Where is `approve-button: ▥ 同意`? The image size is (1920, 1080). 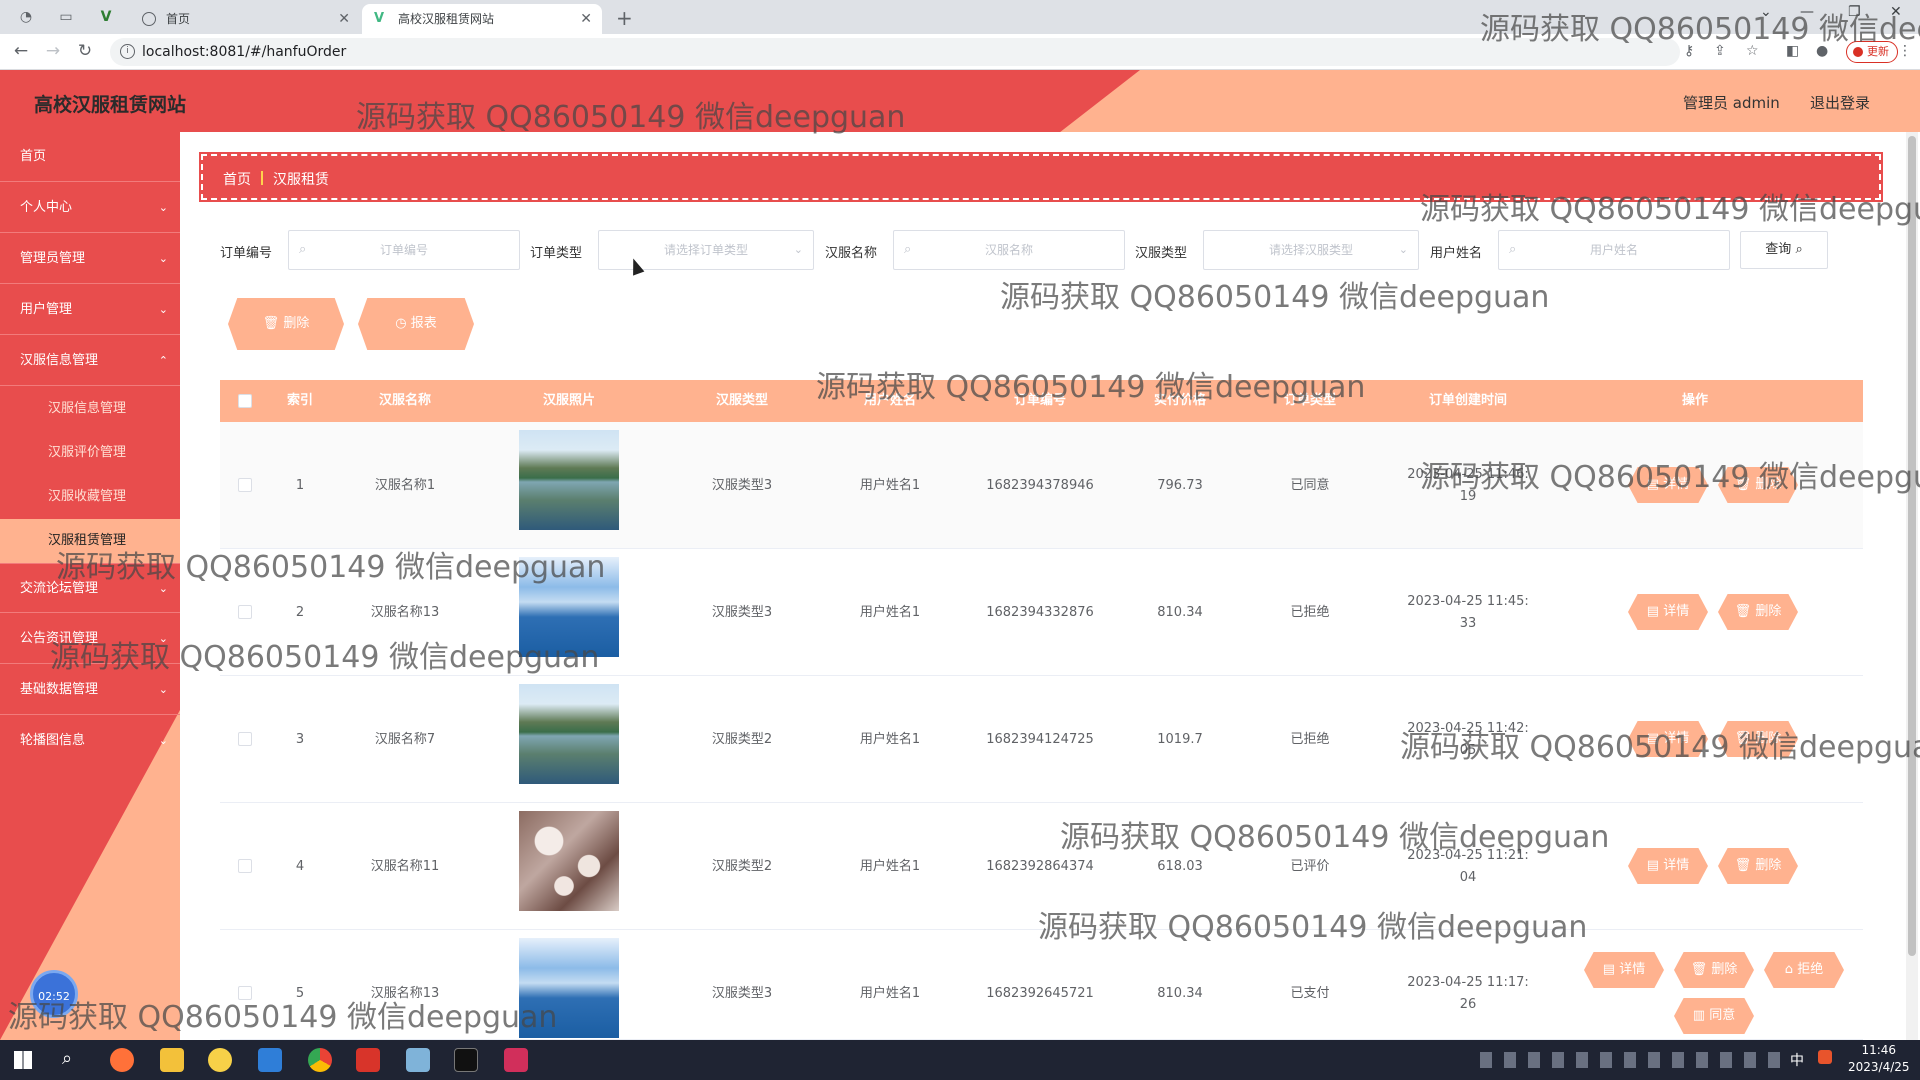
approve-button: ▥ 同意 is located at coordinates (1714, 1016).